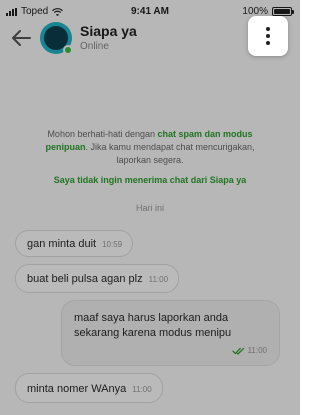 Image resolution: width=320 pixels, height=415 pixels. Describe the element at coordinates (102, 134) in the screenshot. I see `warning-text-start: Mohon berhati-hati dengan` at that location.